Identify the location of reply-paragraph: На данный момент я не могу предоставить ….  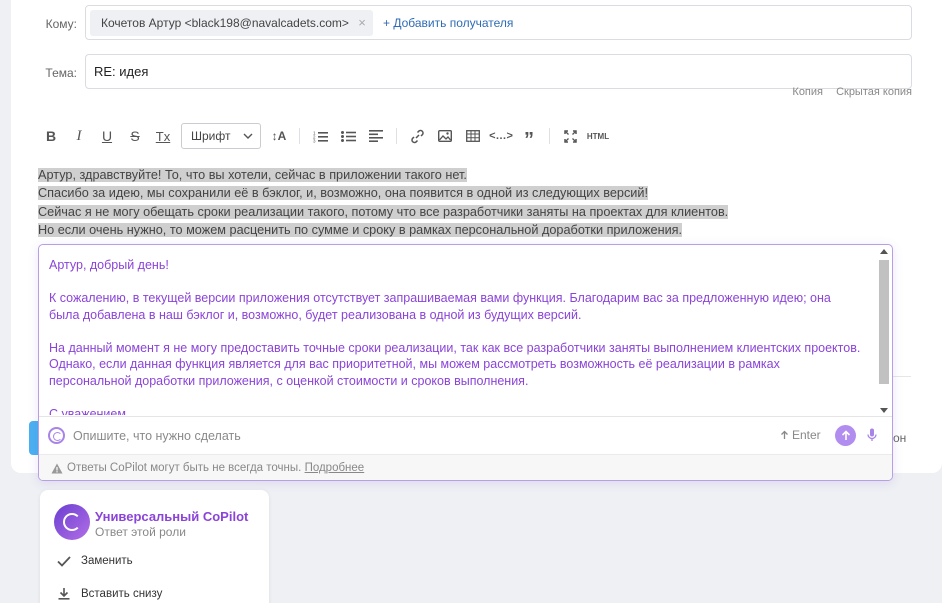
(455, 364).